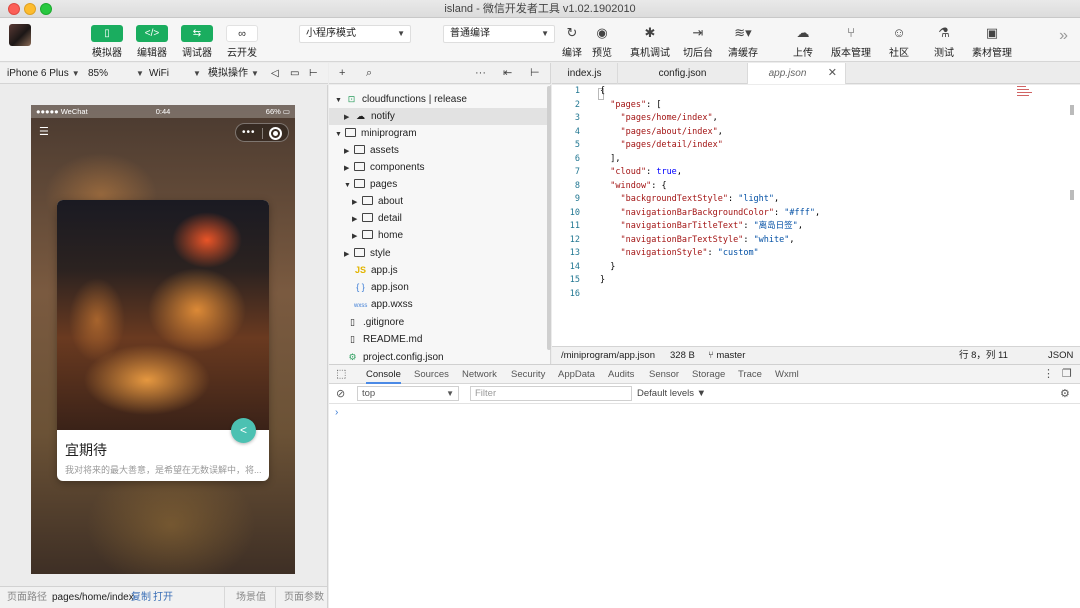 The image size is (1080, 608). What do you see at coordinates (152, 40) in the screenshot?
I see `editor-button: </> 编辑器` at bounding box center [152, 40].